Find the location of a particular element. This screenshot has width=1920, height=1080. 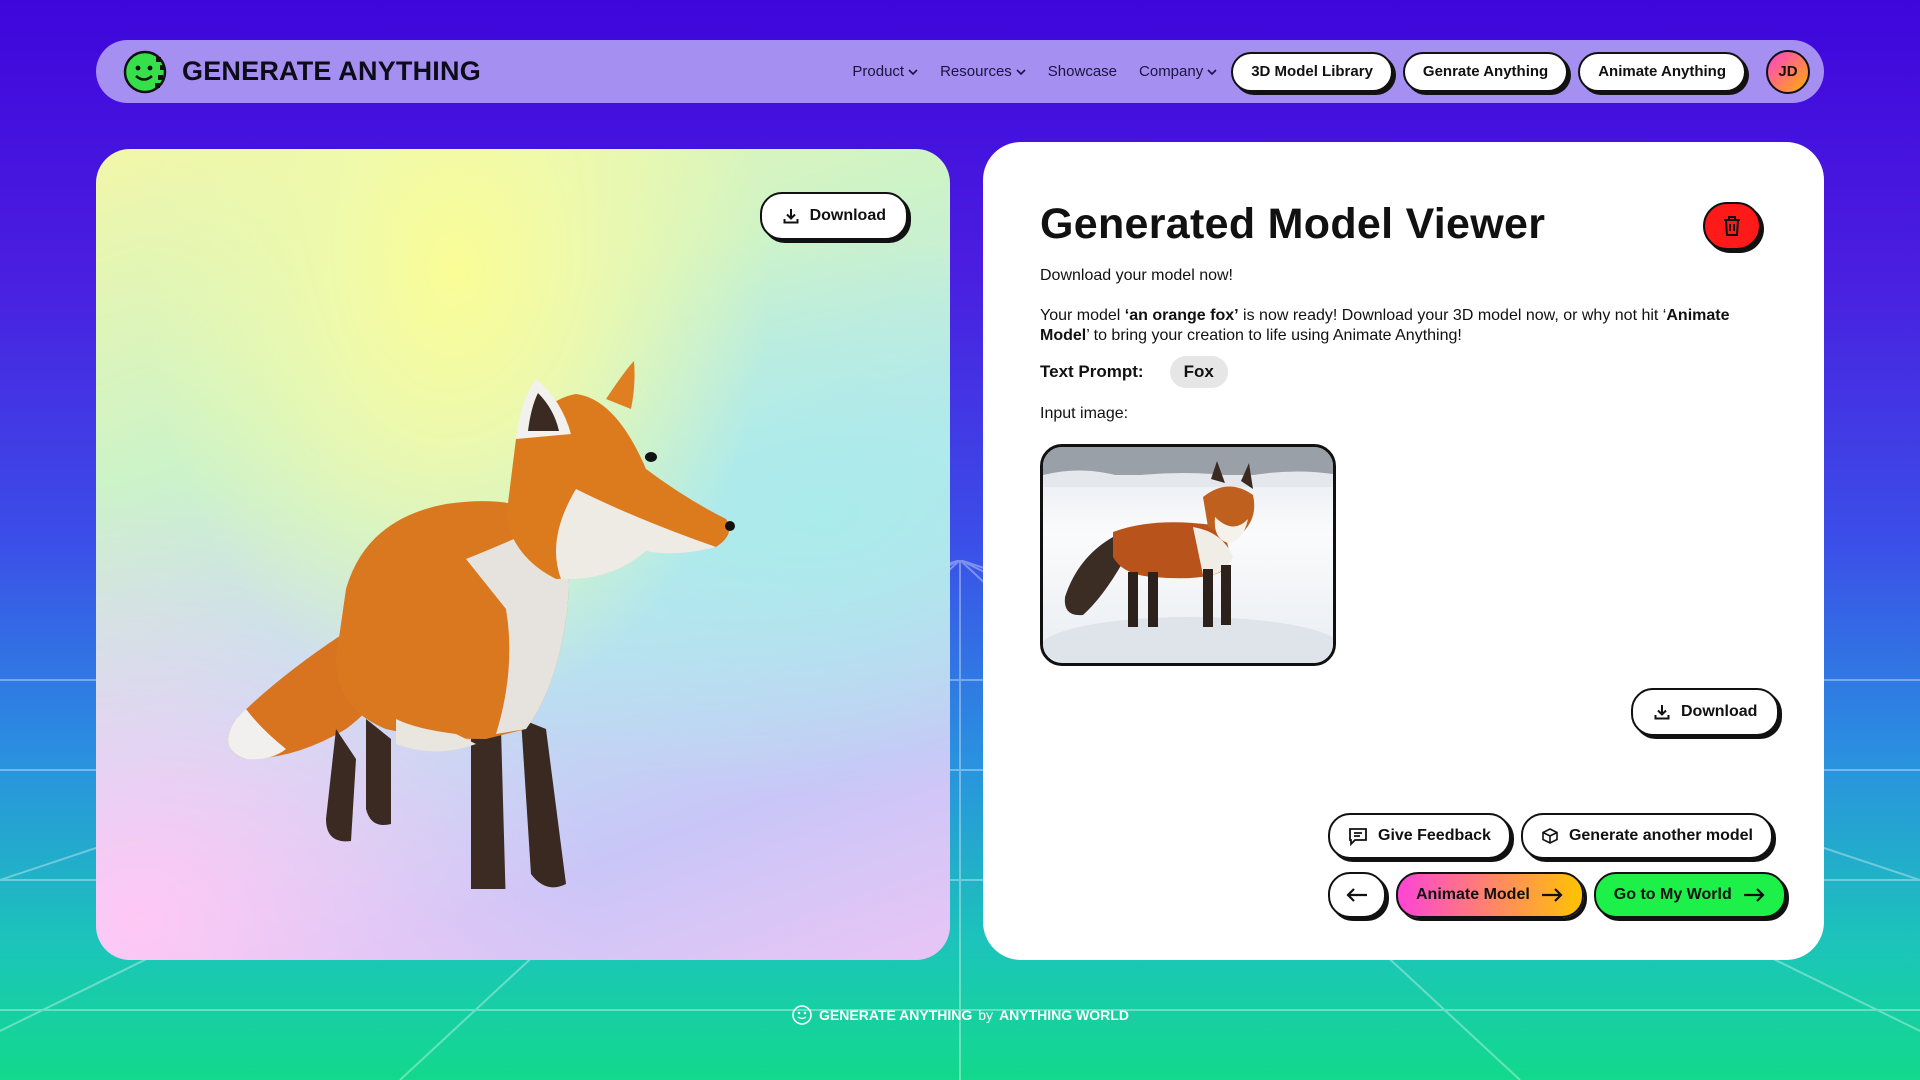

back-button is located at coordinates (1357, 895).